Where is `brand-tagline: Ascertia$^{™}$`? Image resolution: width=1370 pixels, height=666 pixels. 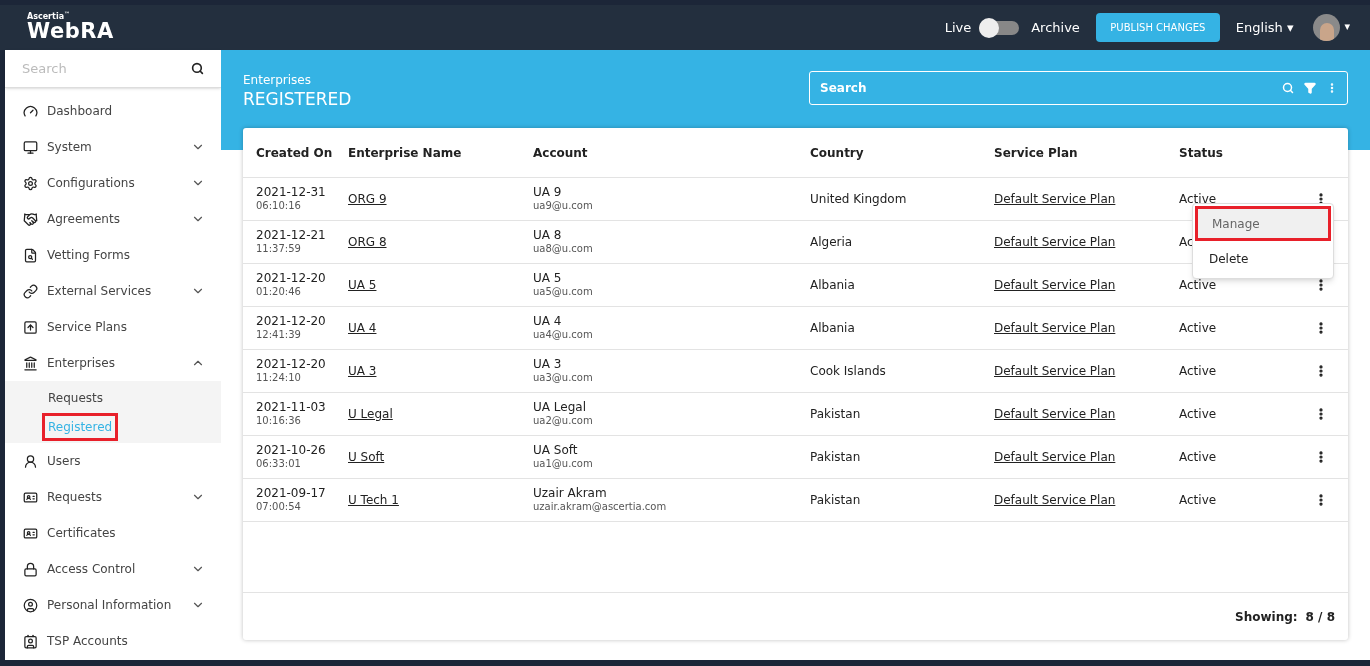 brand-tagline: Ascertia$^{™}$ is located at coordinates (49, 17).